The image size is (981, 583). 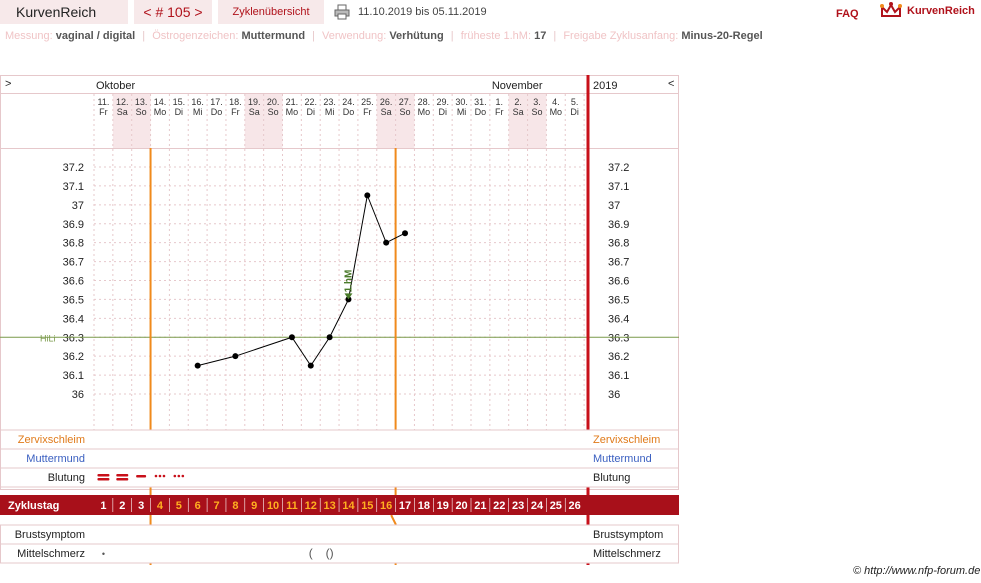 I want to click on y-tick-label-left: 36.5, so click(x=73, y=300).